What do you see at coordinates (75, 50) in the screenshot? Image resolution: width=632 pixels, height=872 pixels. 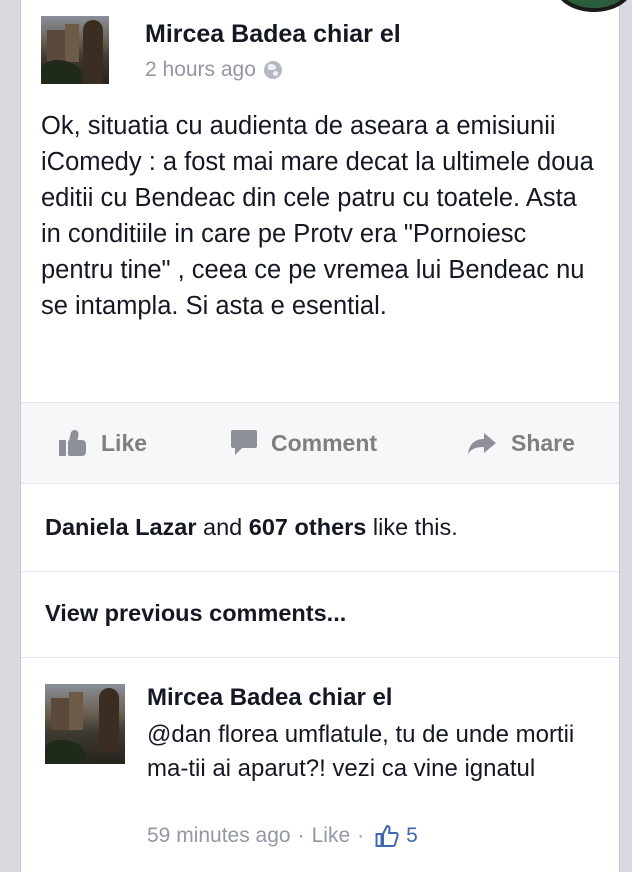 I see `poster-avatar` at bounding box center [75, 50].